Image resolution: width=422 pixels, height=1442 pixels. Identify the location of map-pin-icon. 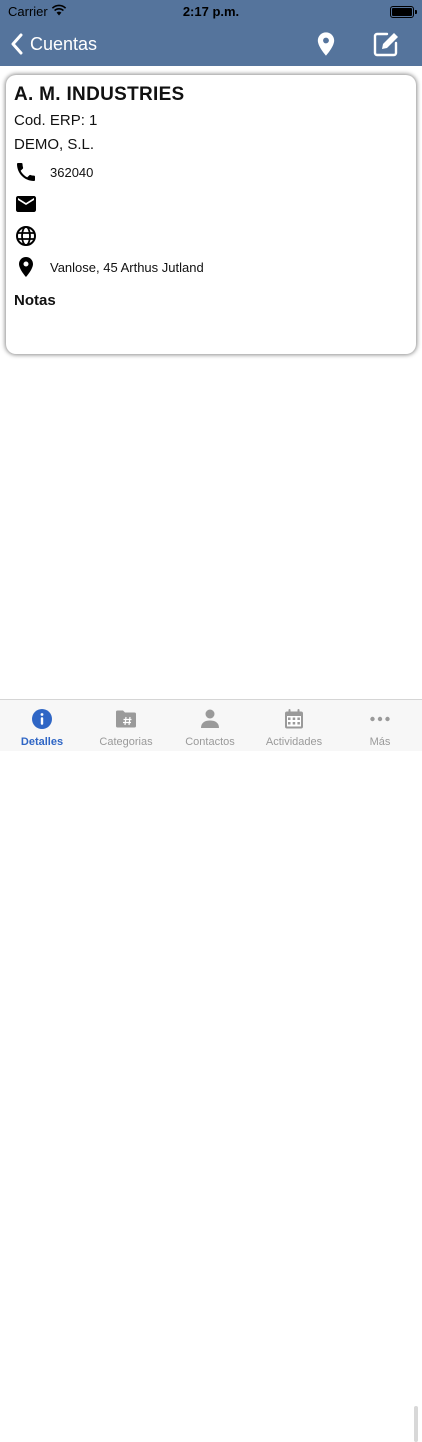
(326, 44).